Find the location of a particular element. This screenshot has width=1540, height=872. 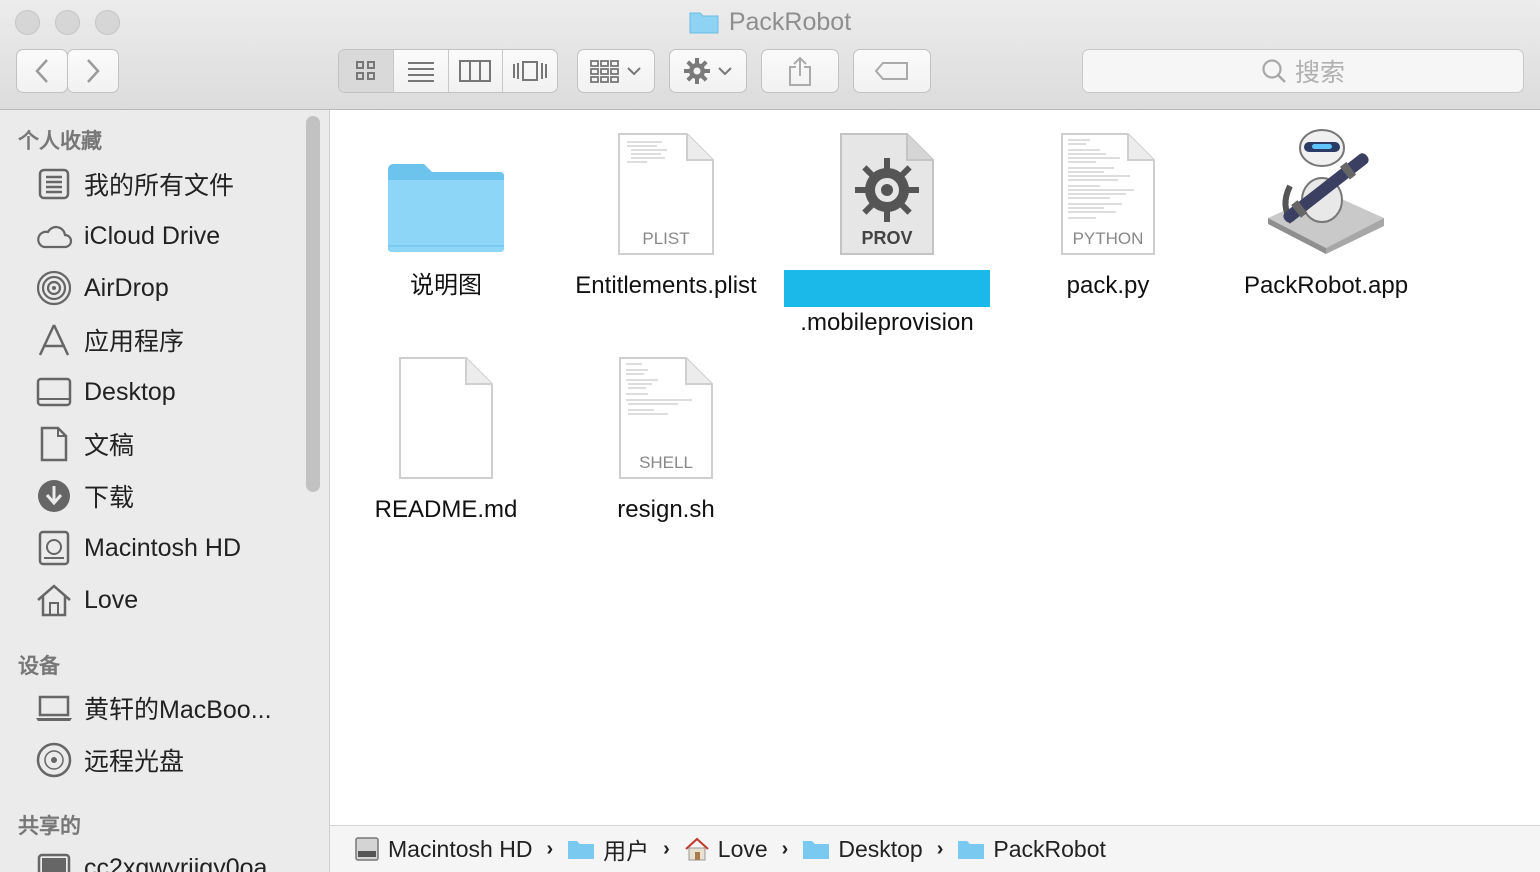

share-icon is located at coordinates (800, 71).